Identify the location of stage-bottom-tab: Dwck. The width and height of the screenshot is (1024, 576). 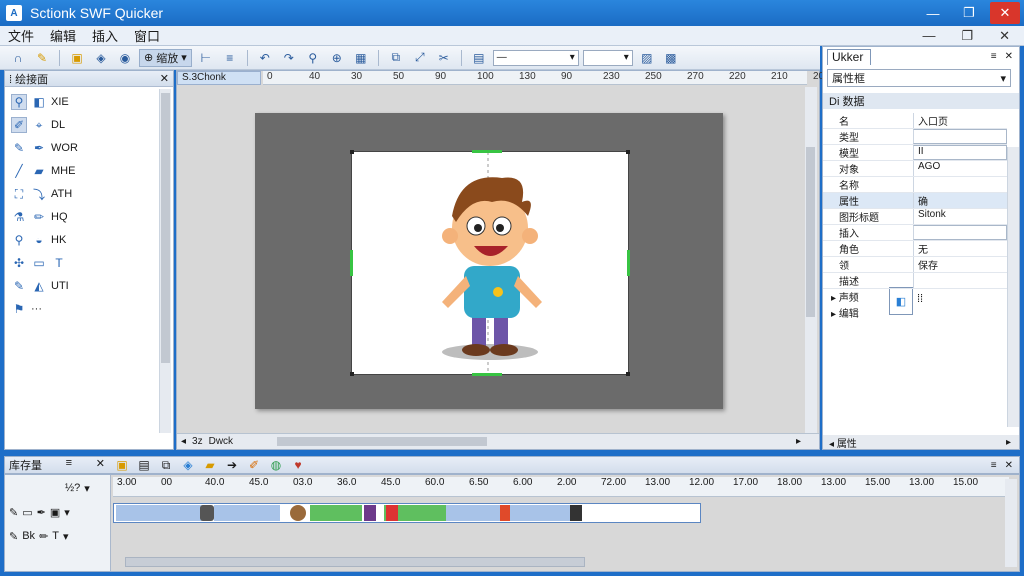
(221, 441).